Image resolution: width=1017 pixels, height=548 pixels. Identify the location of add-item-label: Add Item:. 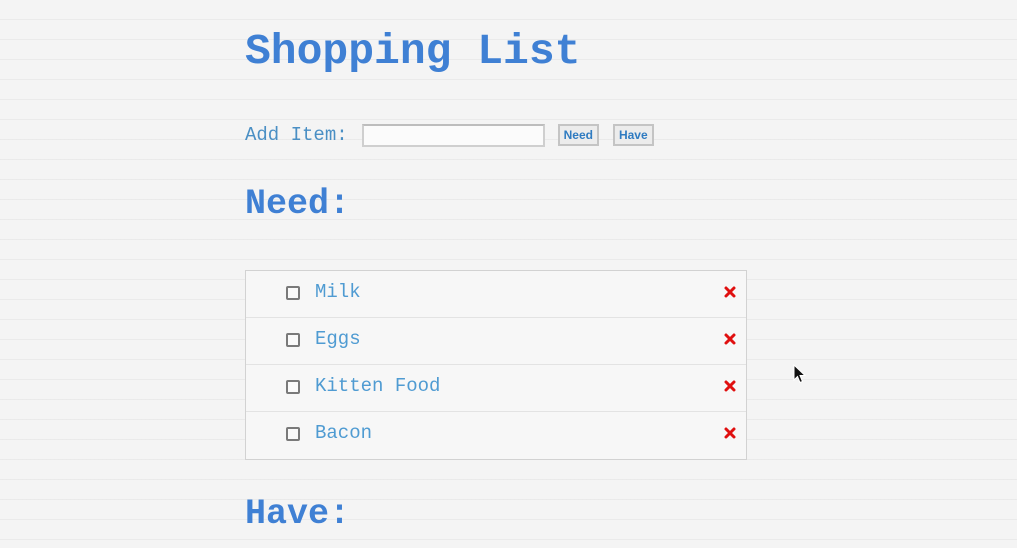
(296, 135).